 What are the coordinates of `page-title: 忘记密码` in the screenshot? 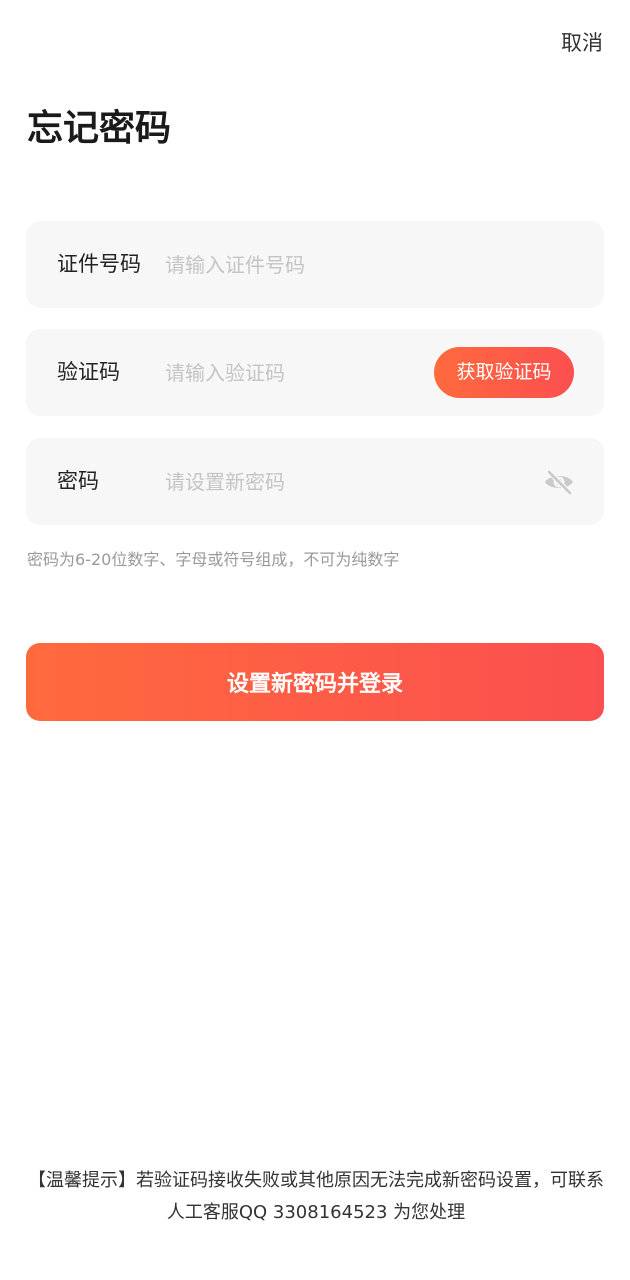 It's located at (99, 128).